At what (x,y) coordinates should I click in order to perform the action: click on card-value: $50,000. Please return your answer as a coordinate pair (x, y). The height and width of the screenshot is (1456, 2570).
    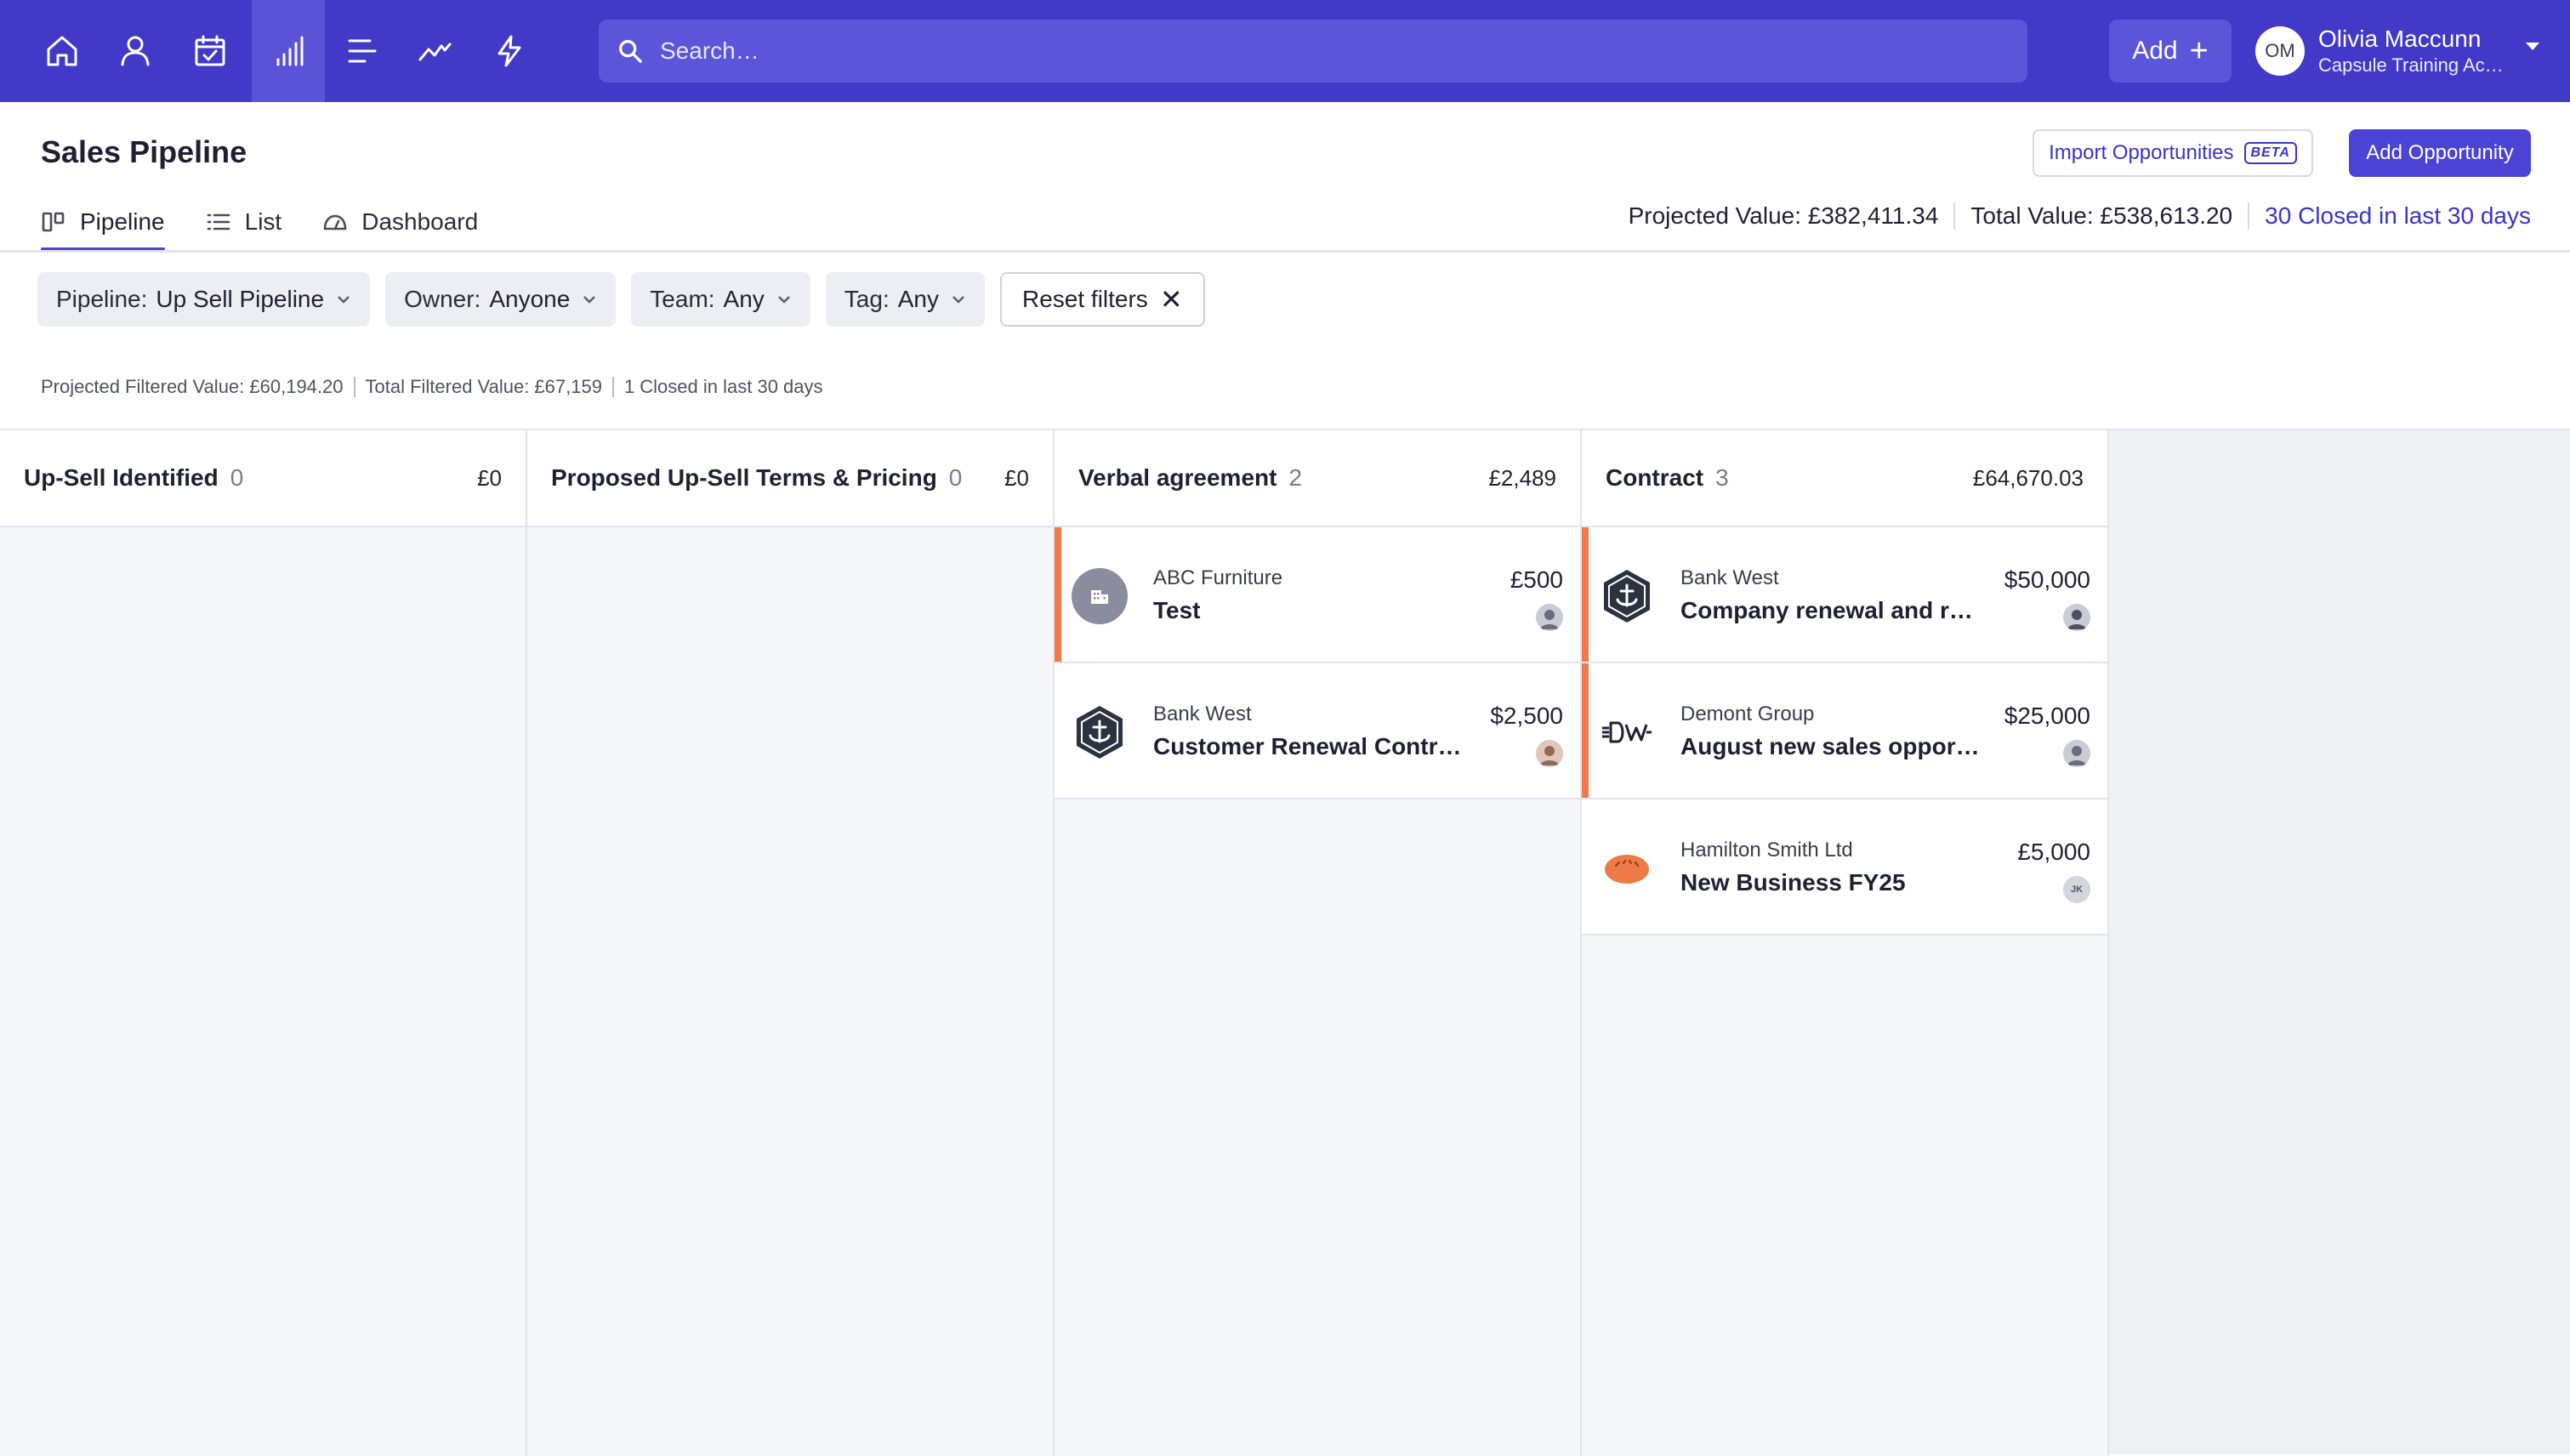
    Looking at the image, I should click on (2047, 579).